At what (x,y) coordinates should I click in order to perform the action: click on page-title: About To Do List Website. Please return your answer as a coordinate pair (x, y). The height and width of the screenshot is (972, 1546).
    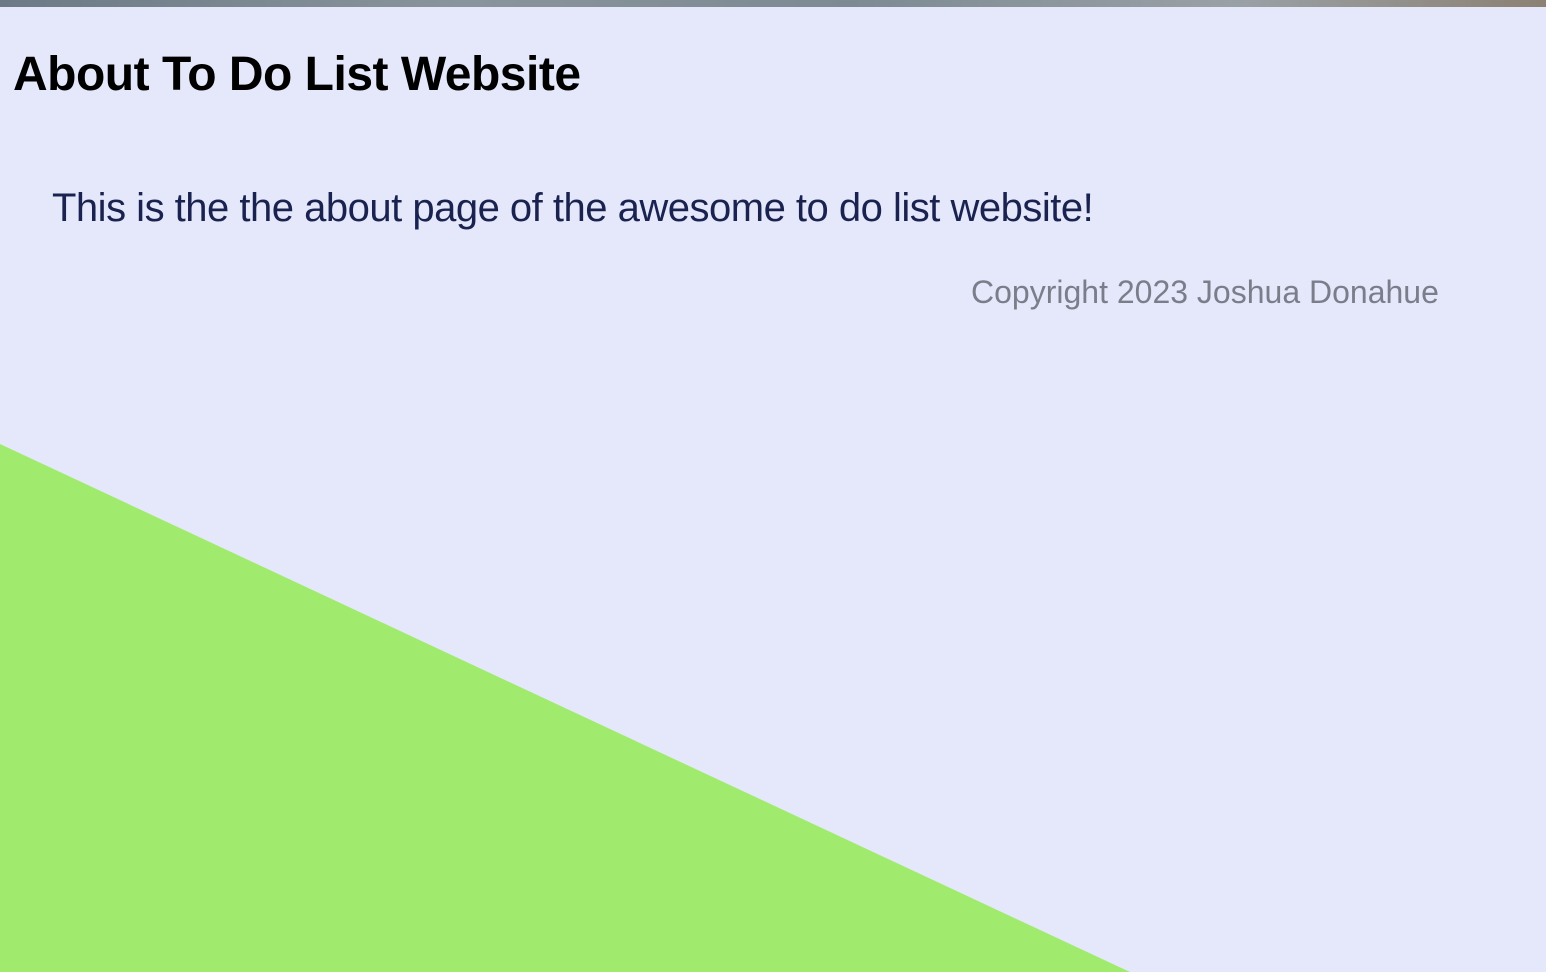
    Looking at the image, I should click on (297, 74).